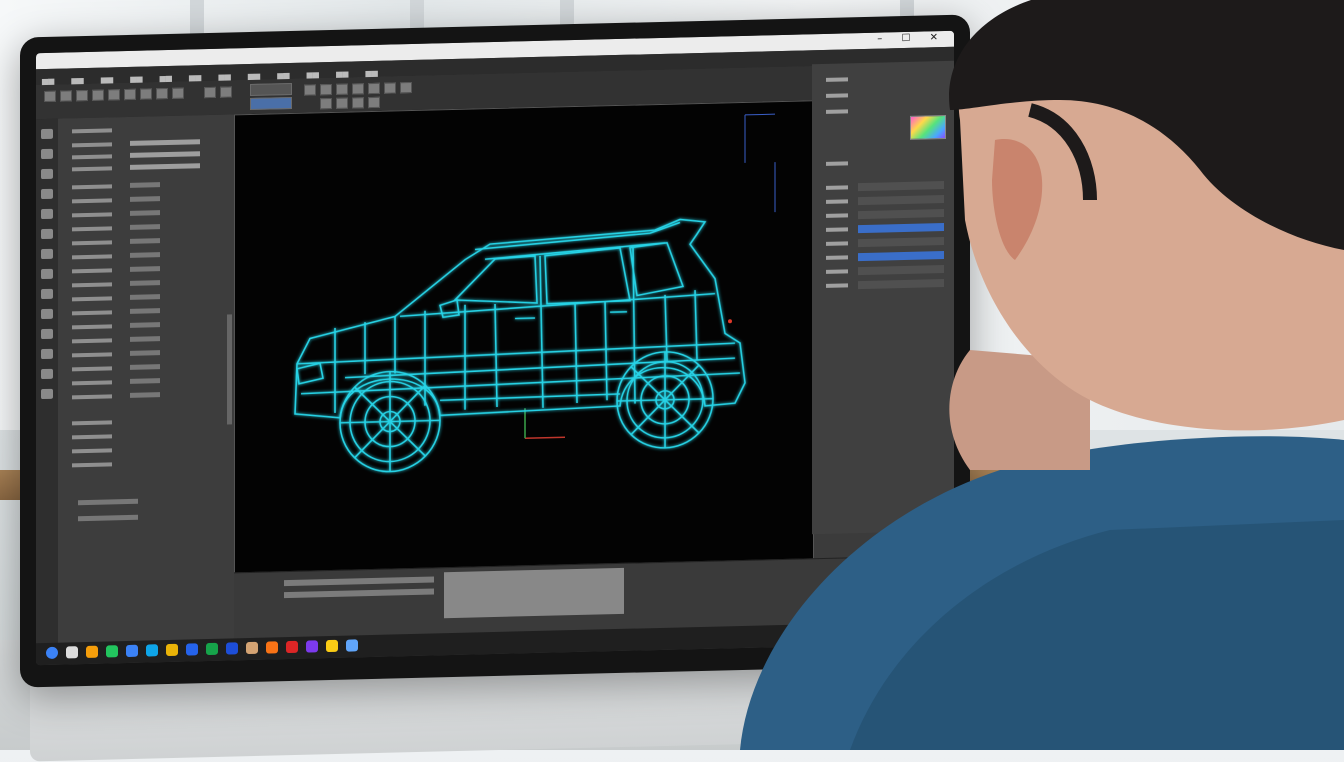  I want to click on properties-panel, so click(146, 381).